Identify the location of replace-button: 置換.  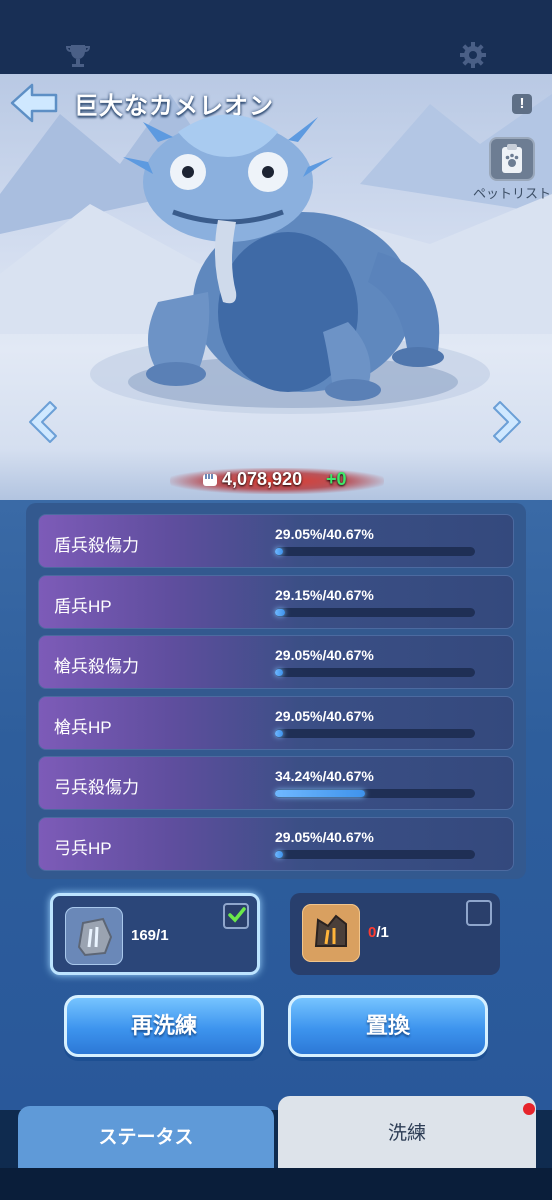
(388, 1026).